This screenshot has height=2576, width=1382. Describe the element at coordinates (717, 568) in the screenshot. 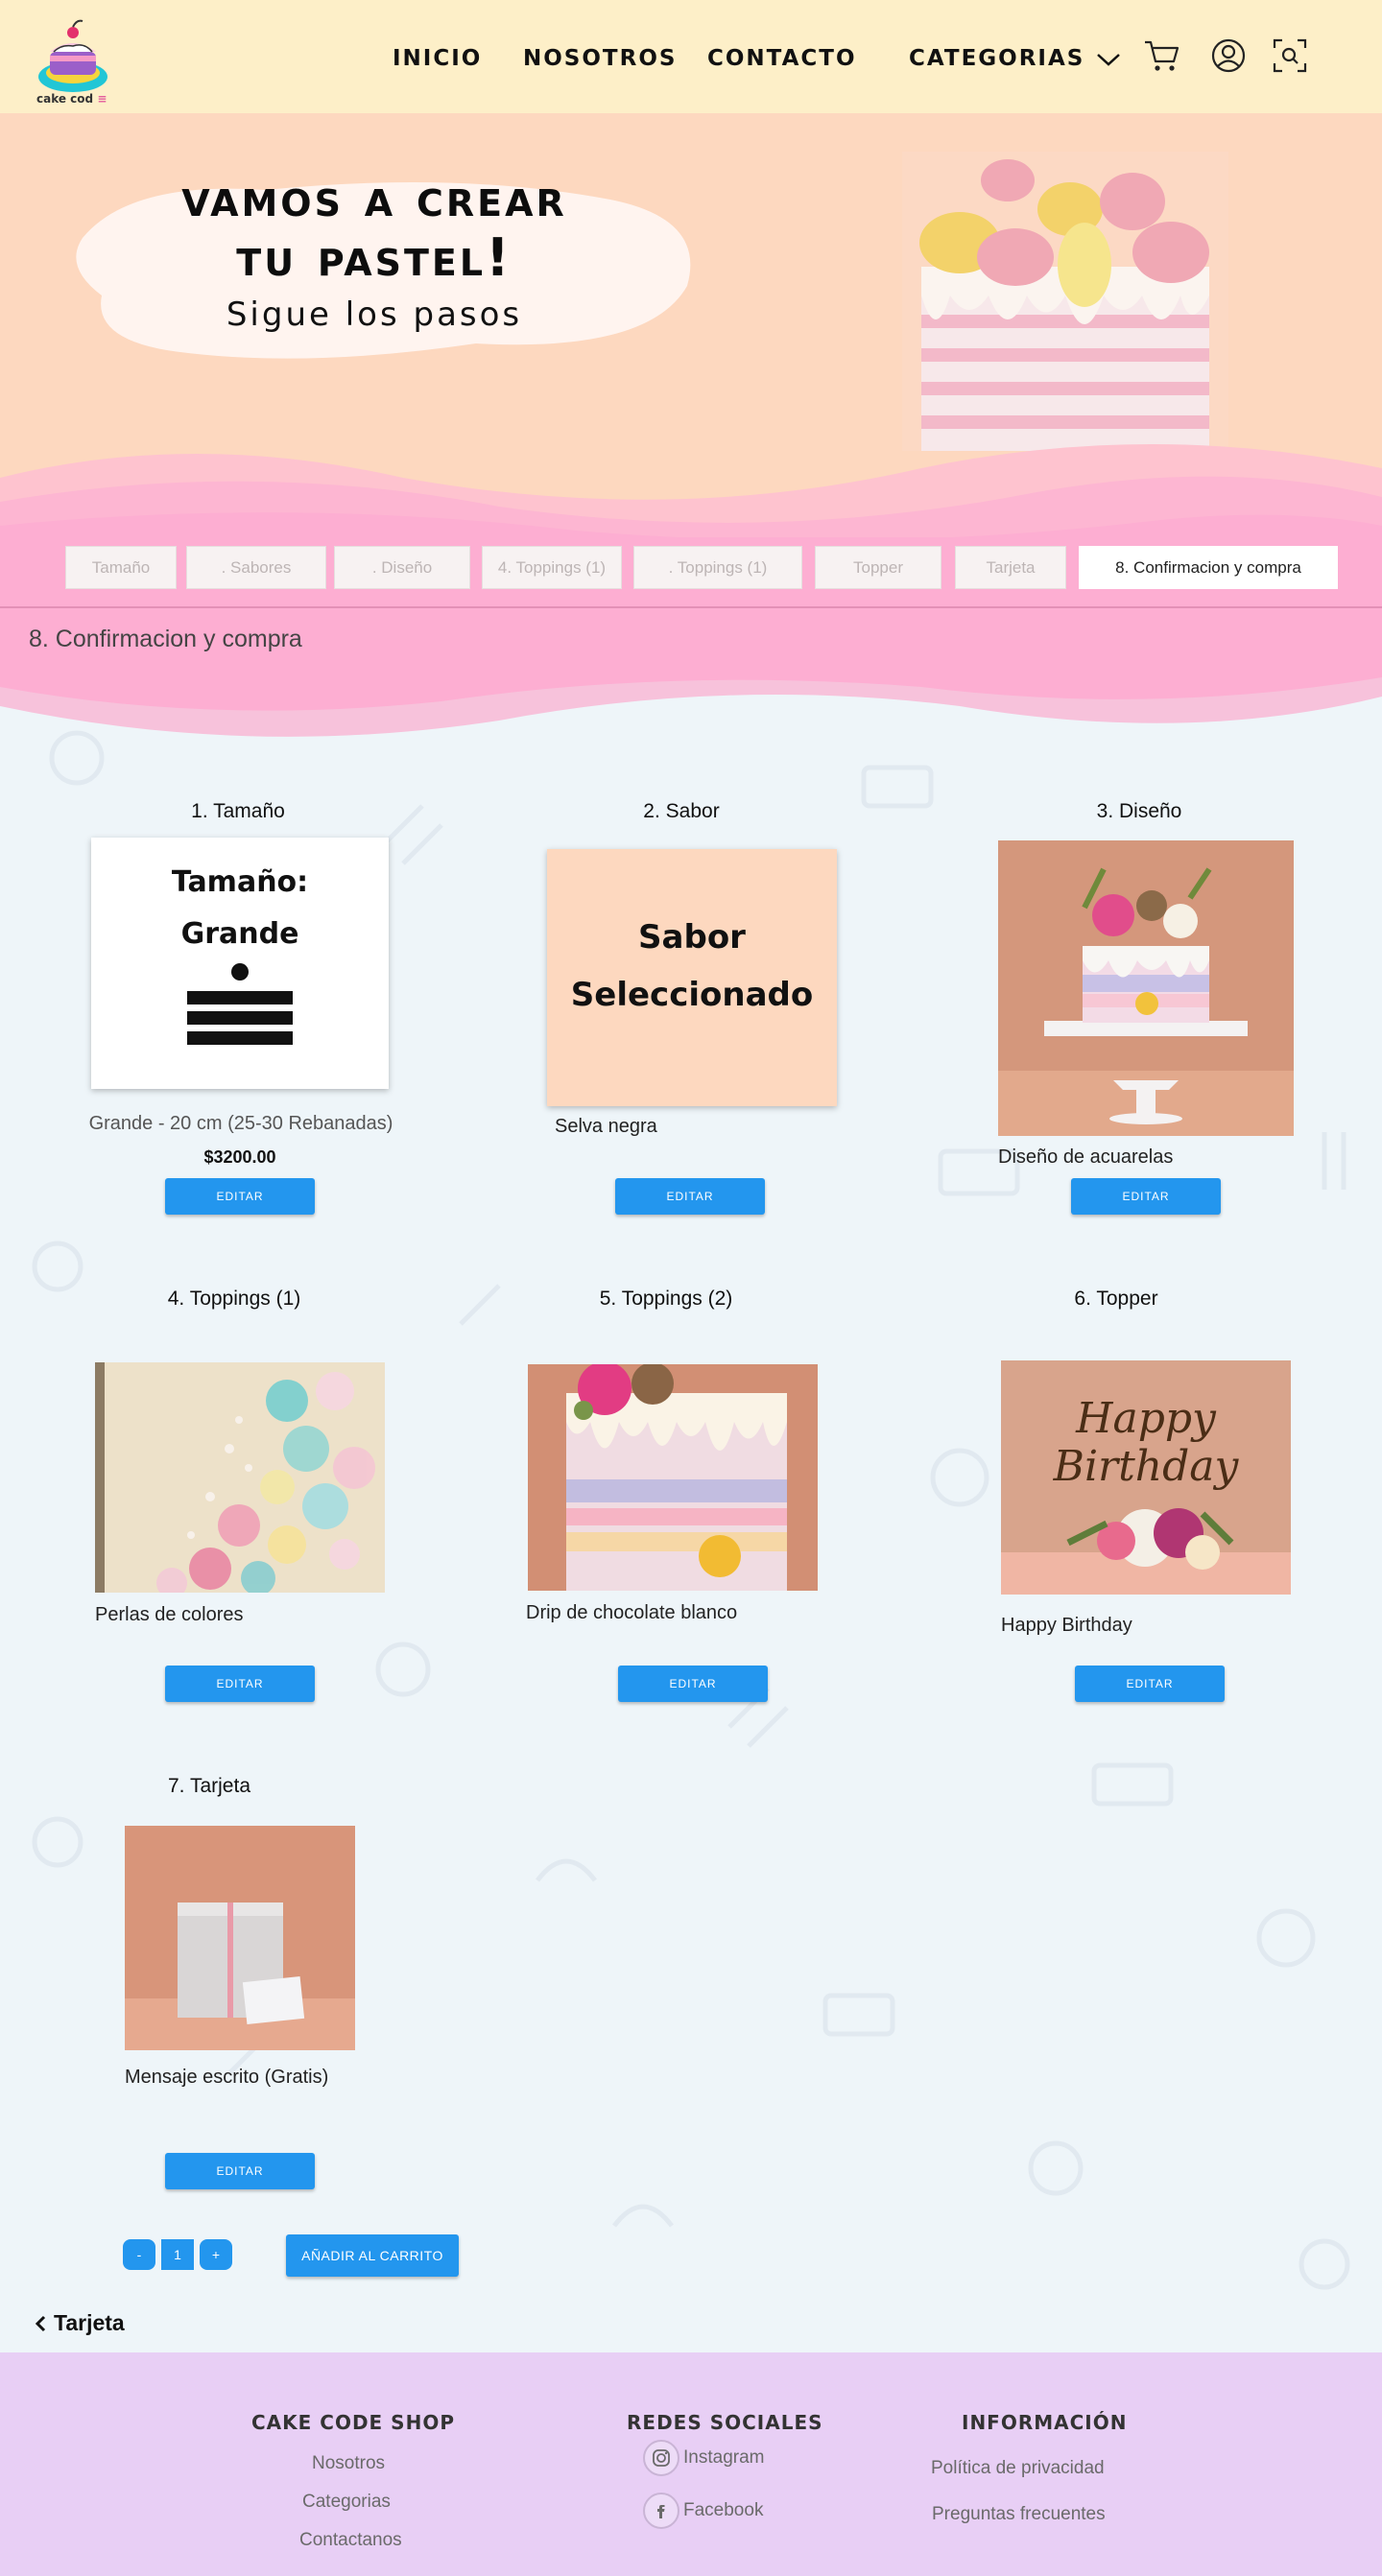

I see `tab-toppings-2: . Toppings (1)` at that location.